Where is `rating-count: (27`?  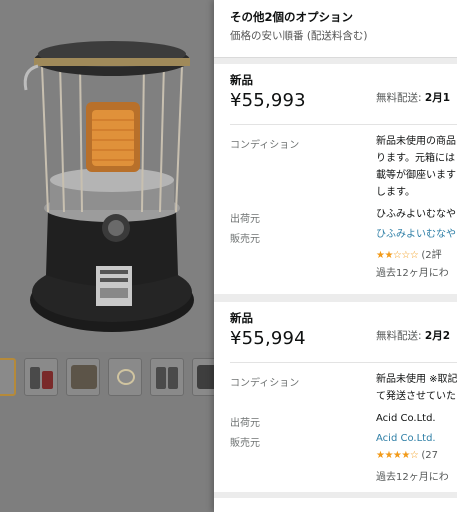
rating-count: (27 is located at coordinates (429, 455).